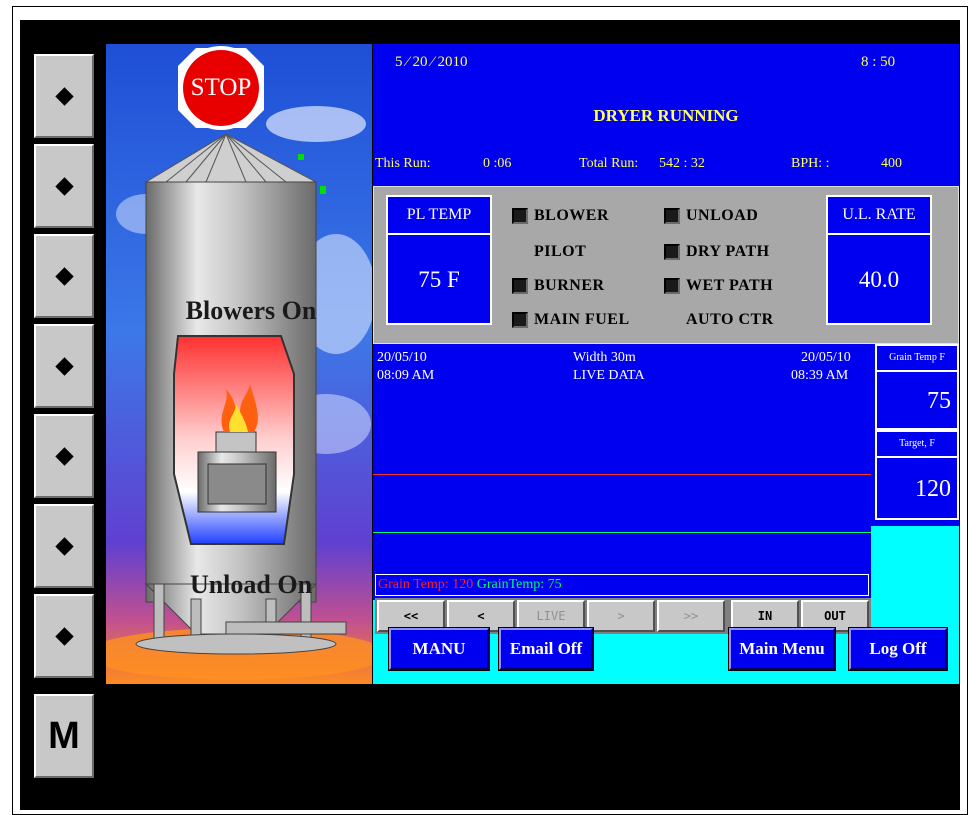 Image resolution: width=980 pixels, height=815 pixels. Describe the element at coordinates (879, 216) in the screenshot. I see `ul-rate-label: U.L. RATE` at that location.